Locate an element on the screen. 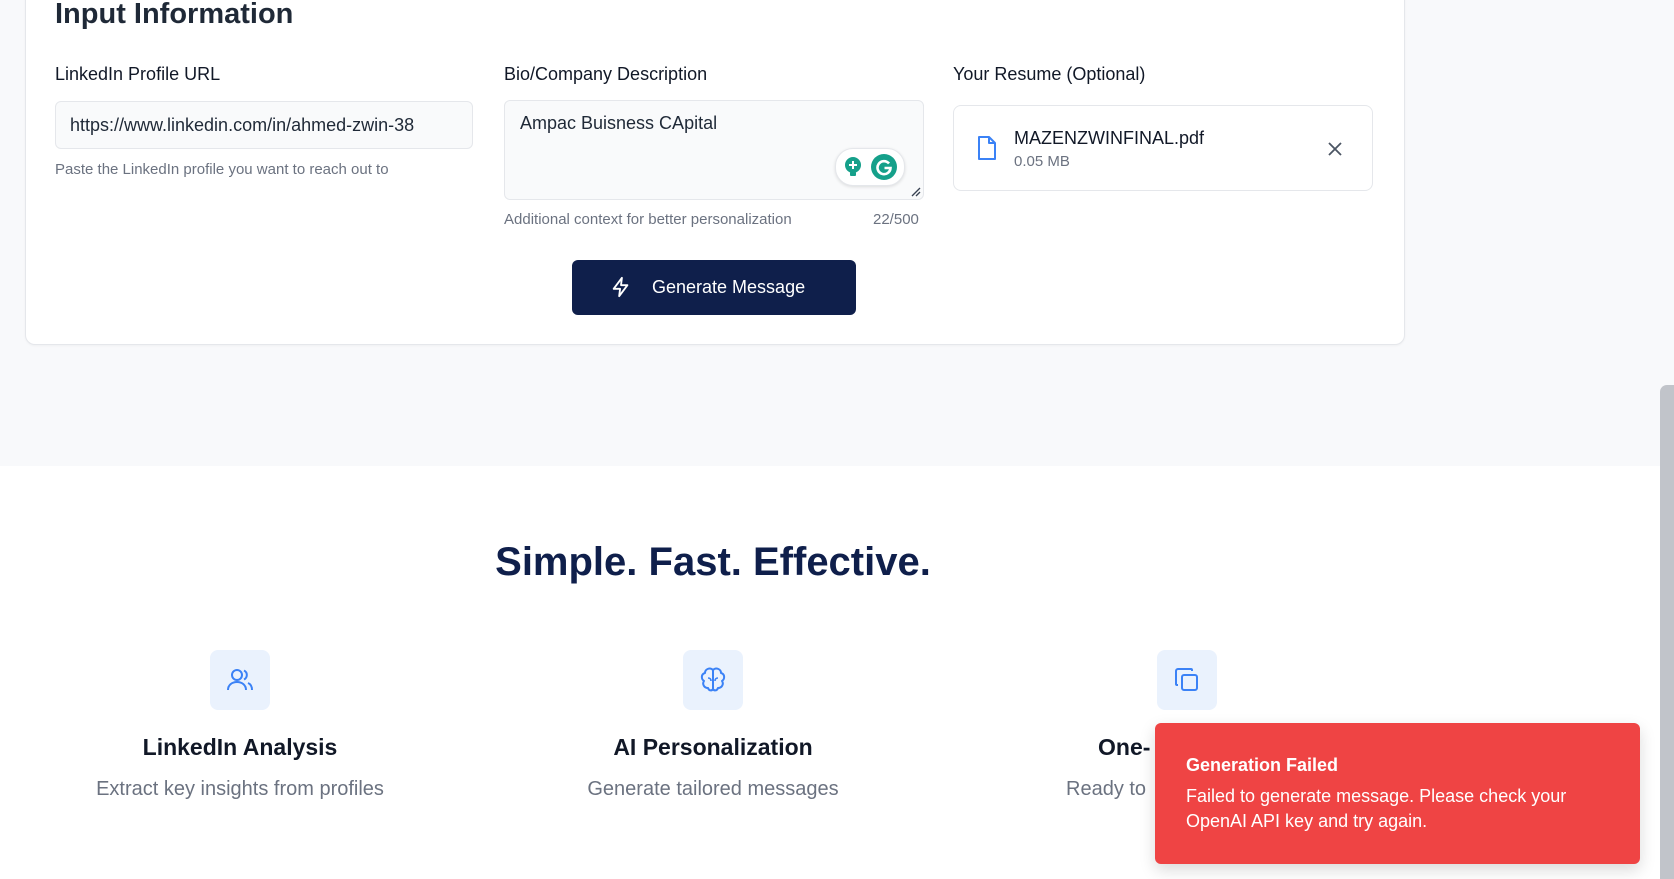 The height and width of the screenshot is (879, 1674). file-icon is located at coordinates (987, 148).